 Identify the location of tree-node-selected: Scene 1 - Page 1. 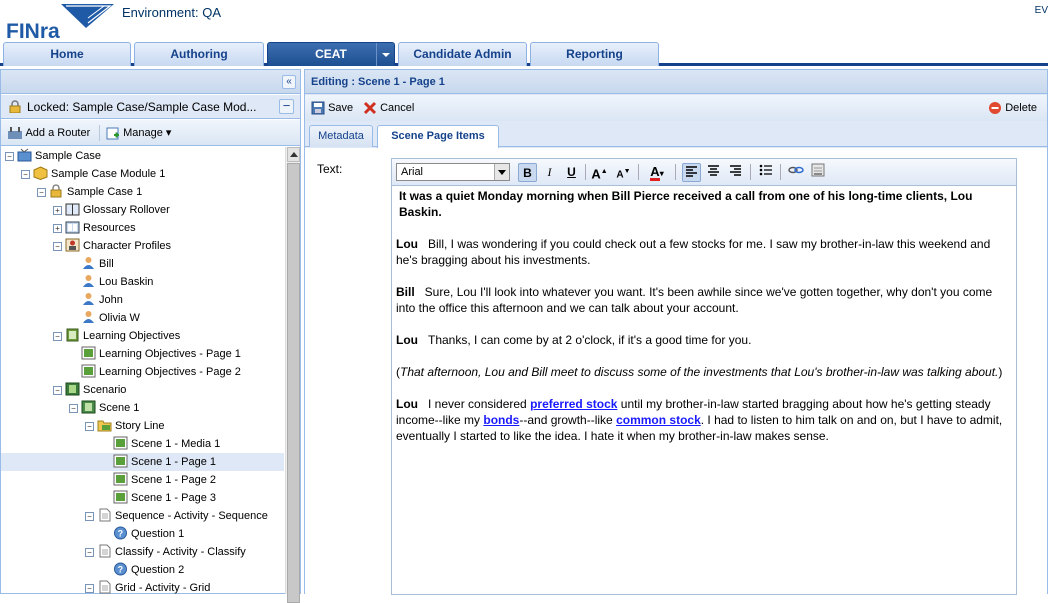
(142, 462).